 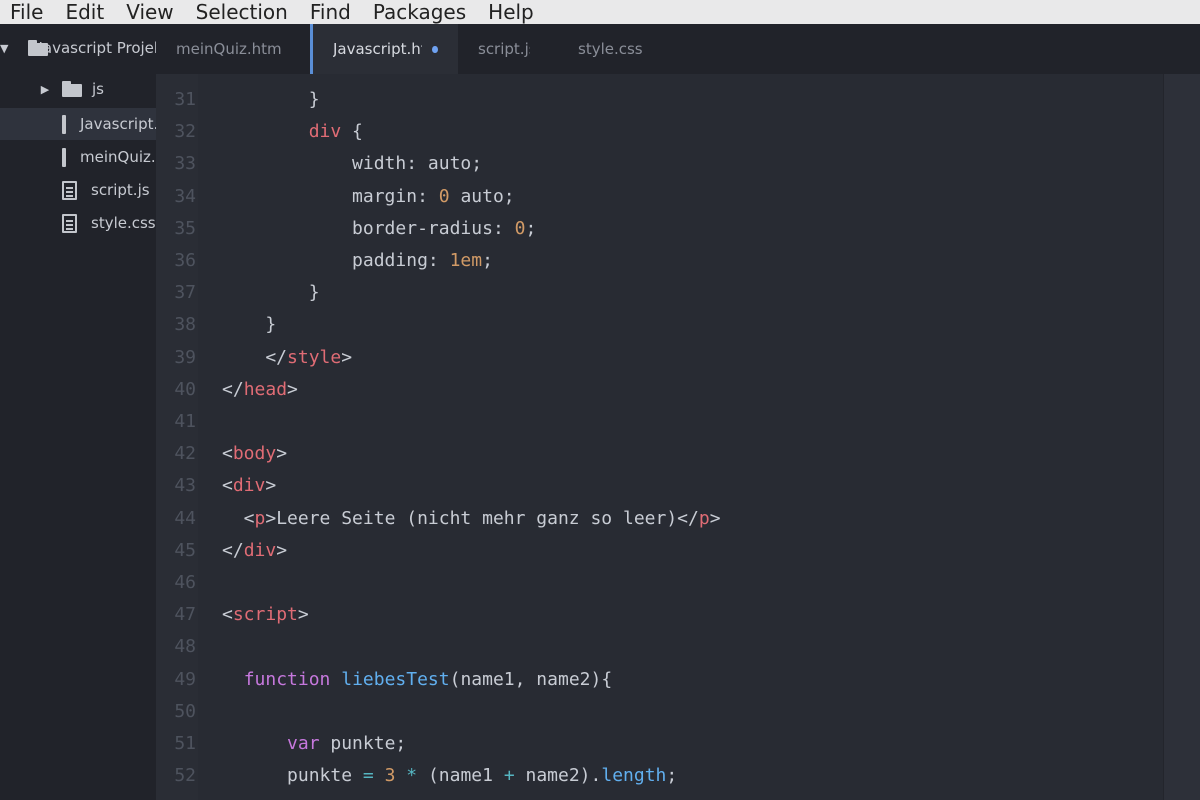 I want to click on code-line: 41, so click(x=656, y=422).